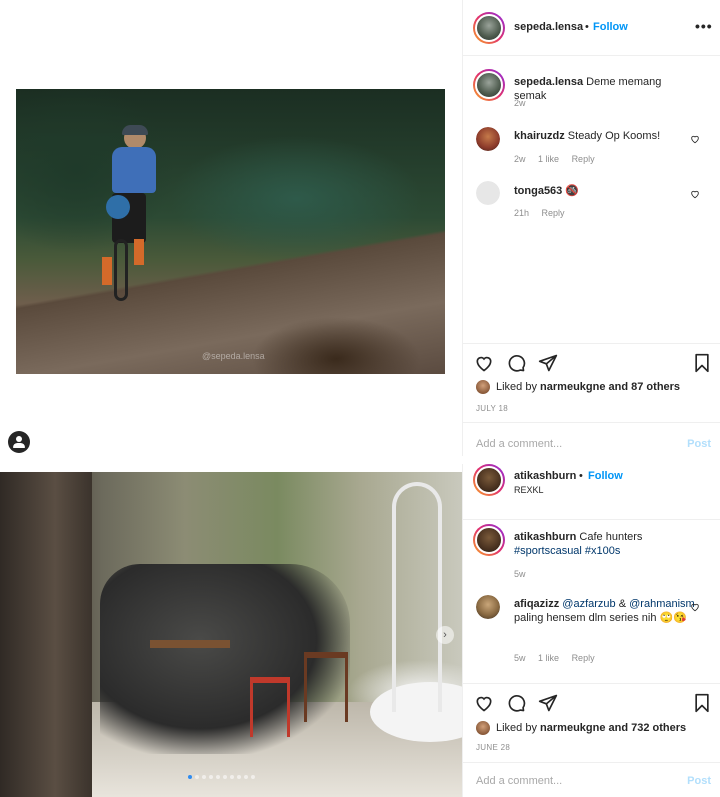 The height and width of the screenshot is (797, 720). I want to click on comment-username: khairuzdz, so click(539, 136).